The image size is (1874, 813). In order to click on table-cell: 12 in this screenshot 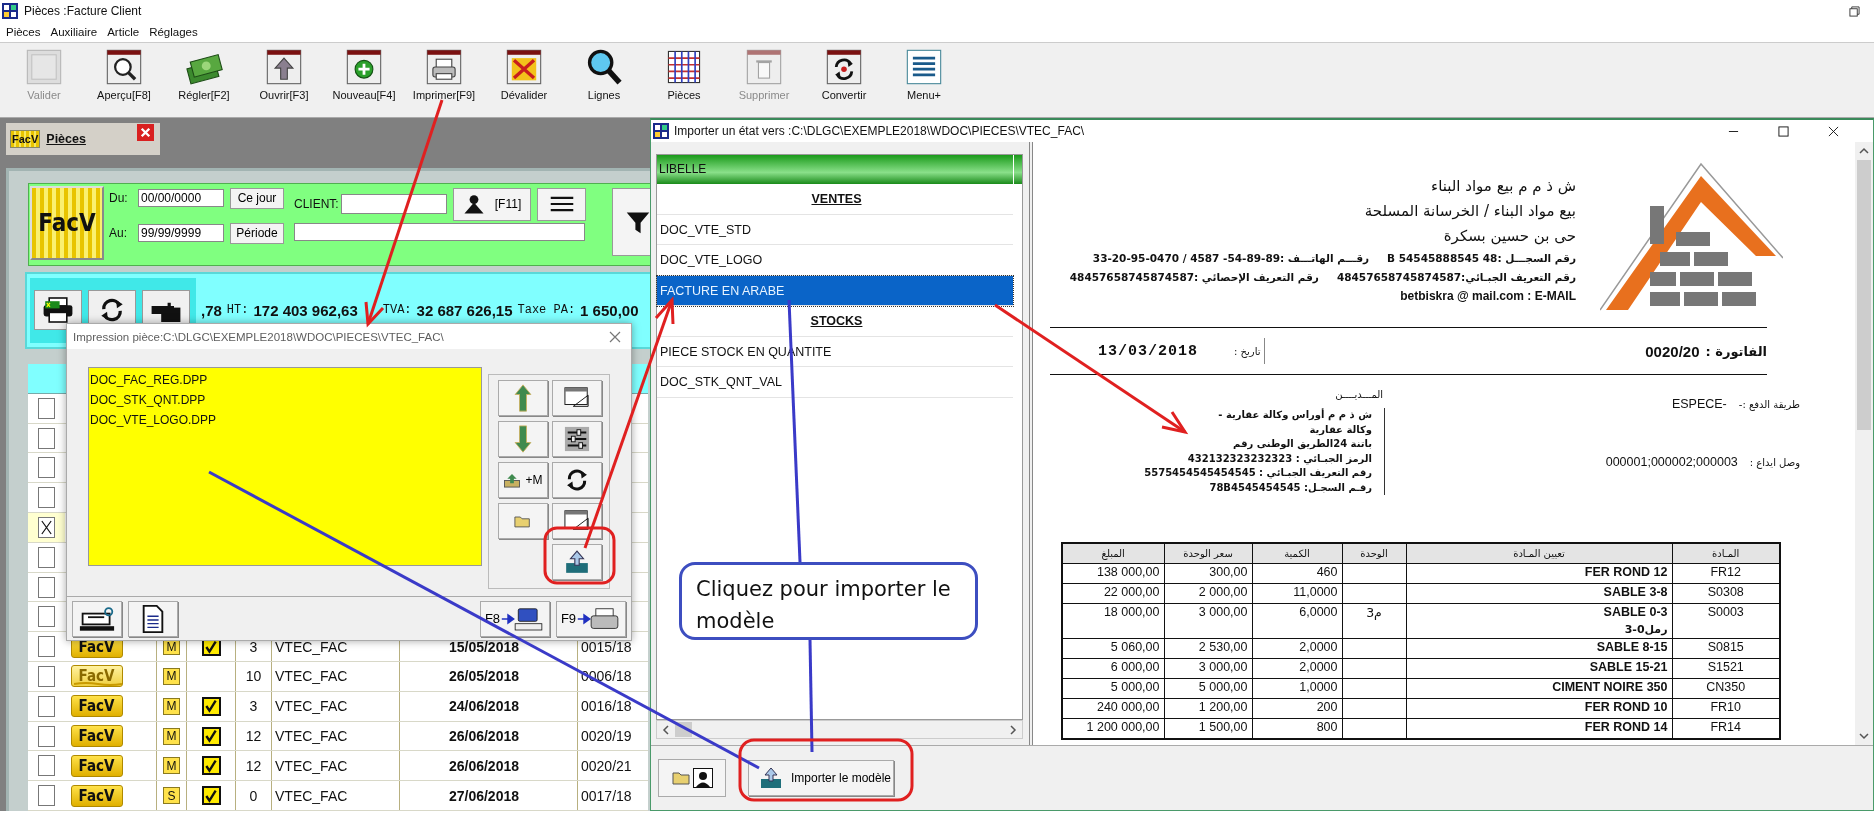, I will do `click(254, 766)`.